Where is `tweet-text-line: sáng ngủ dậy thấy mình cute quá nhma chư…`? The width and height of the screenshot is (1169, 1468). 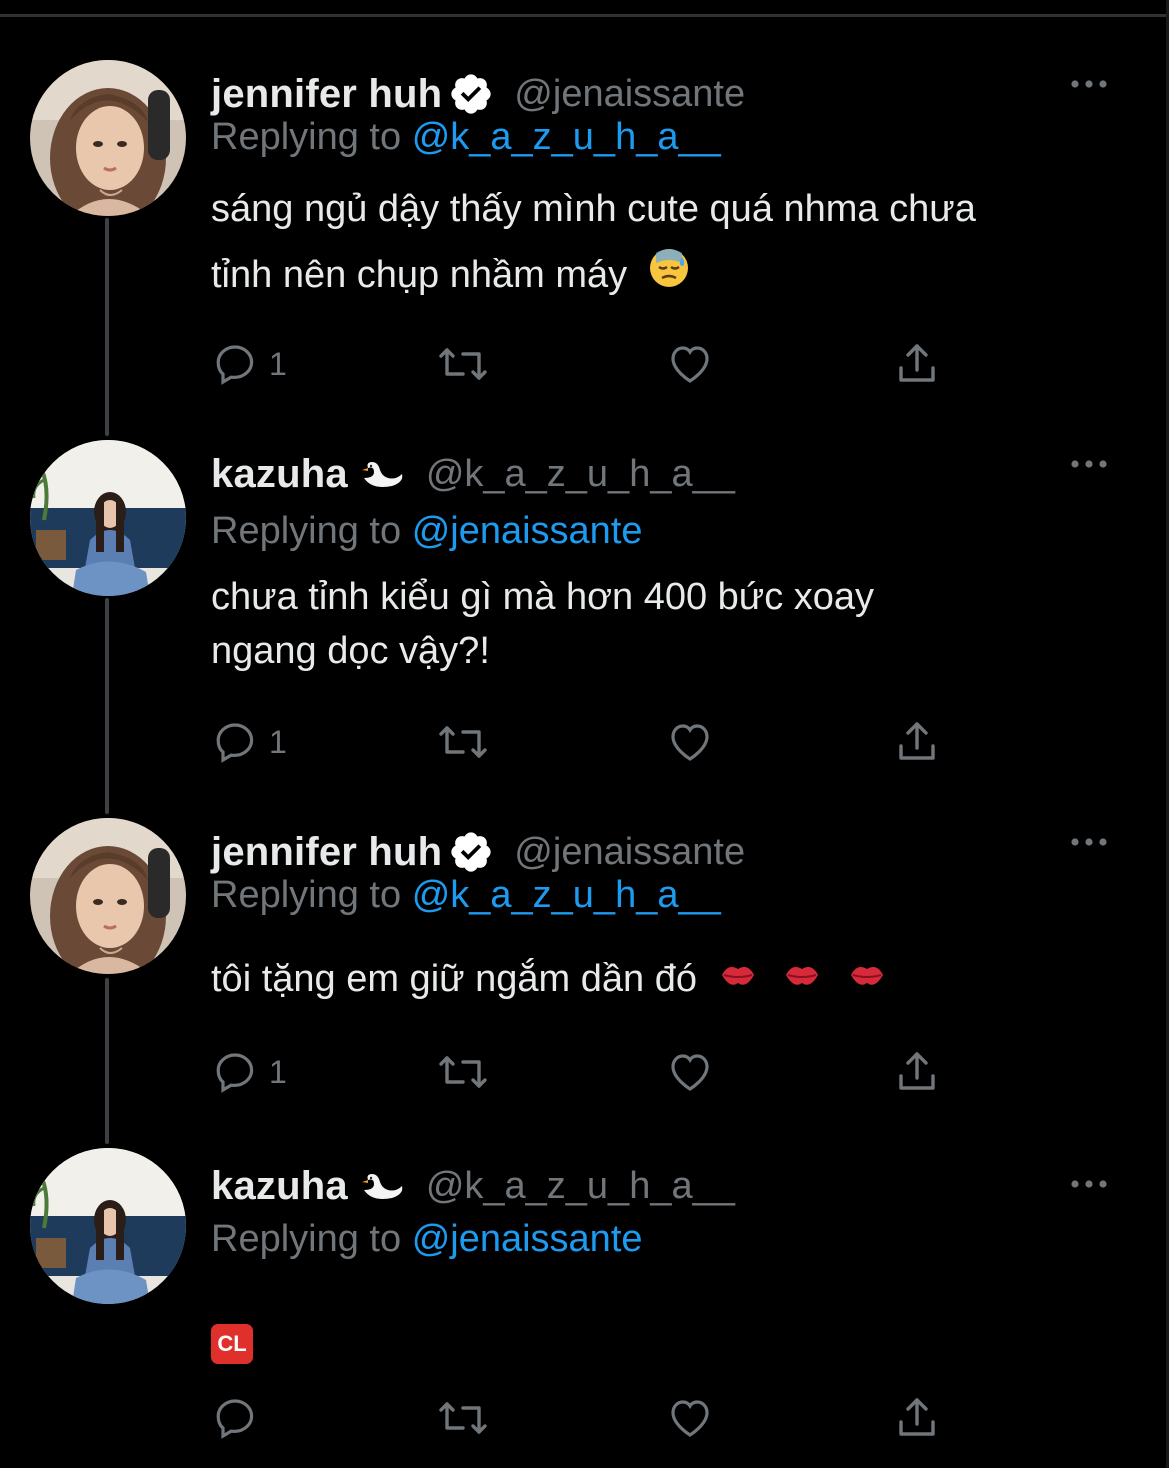
tweet-text-line: sáng ngủ dậy thấy mình cute quá nhma chư… is located at coordinates (593, 209).